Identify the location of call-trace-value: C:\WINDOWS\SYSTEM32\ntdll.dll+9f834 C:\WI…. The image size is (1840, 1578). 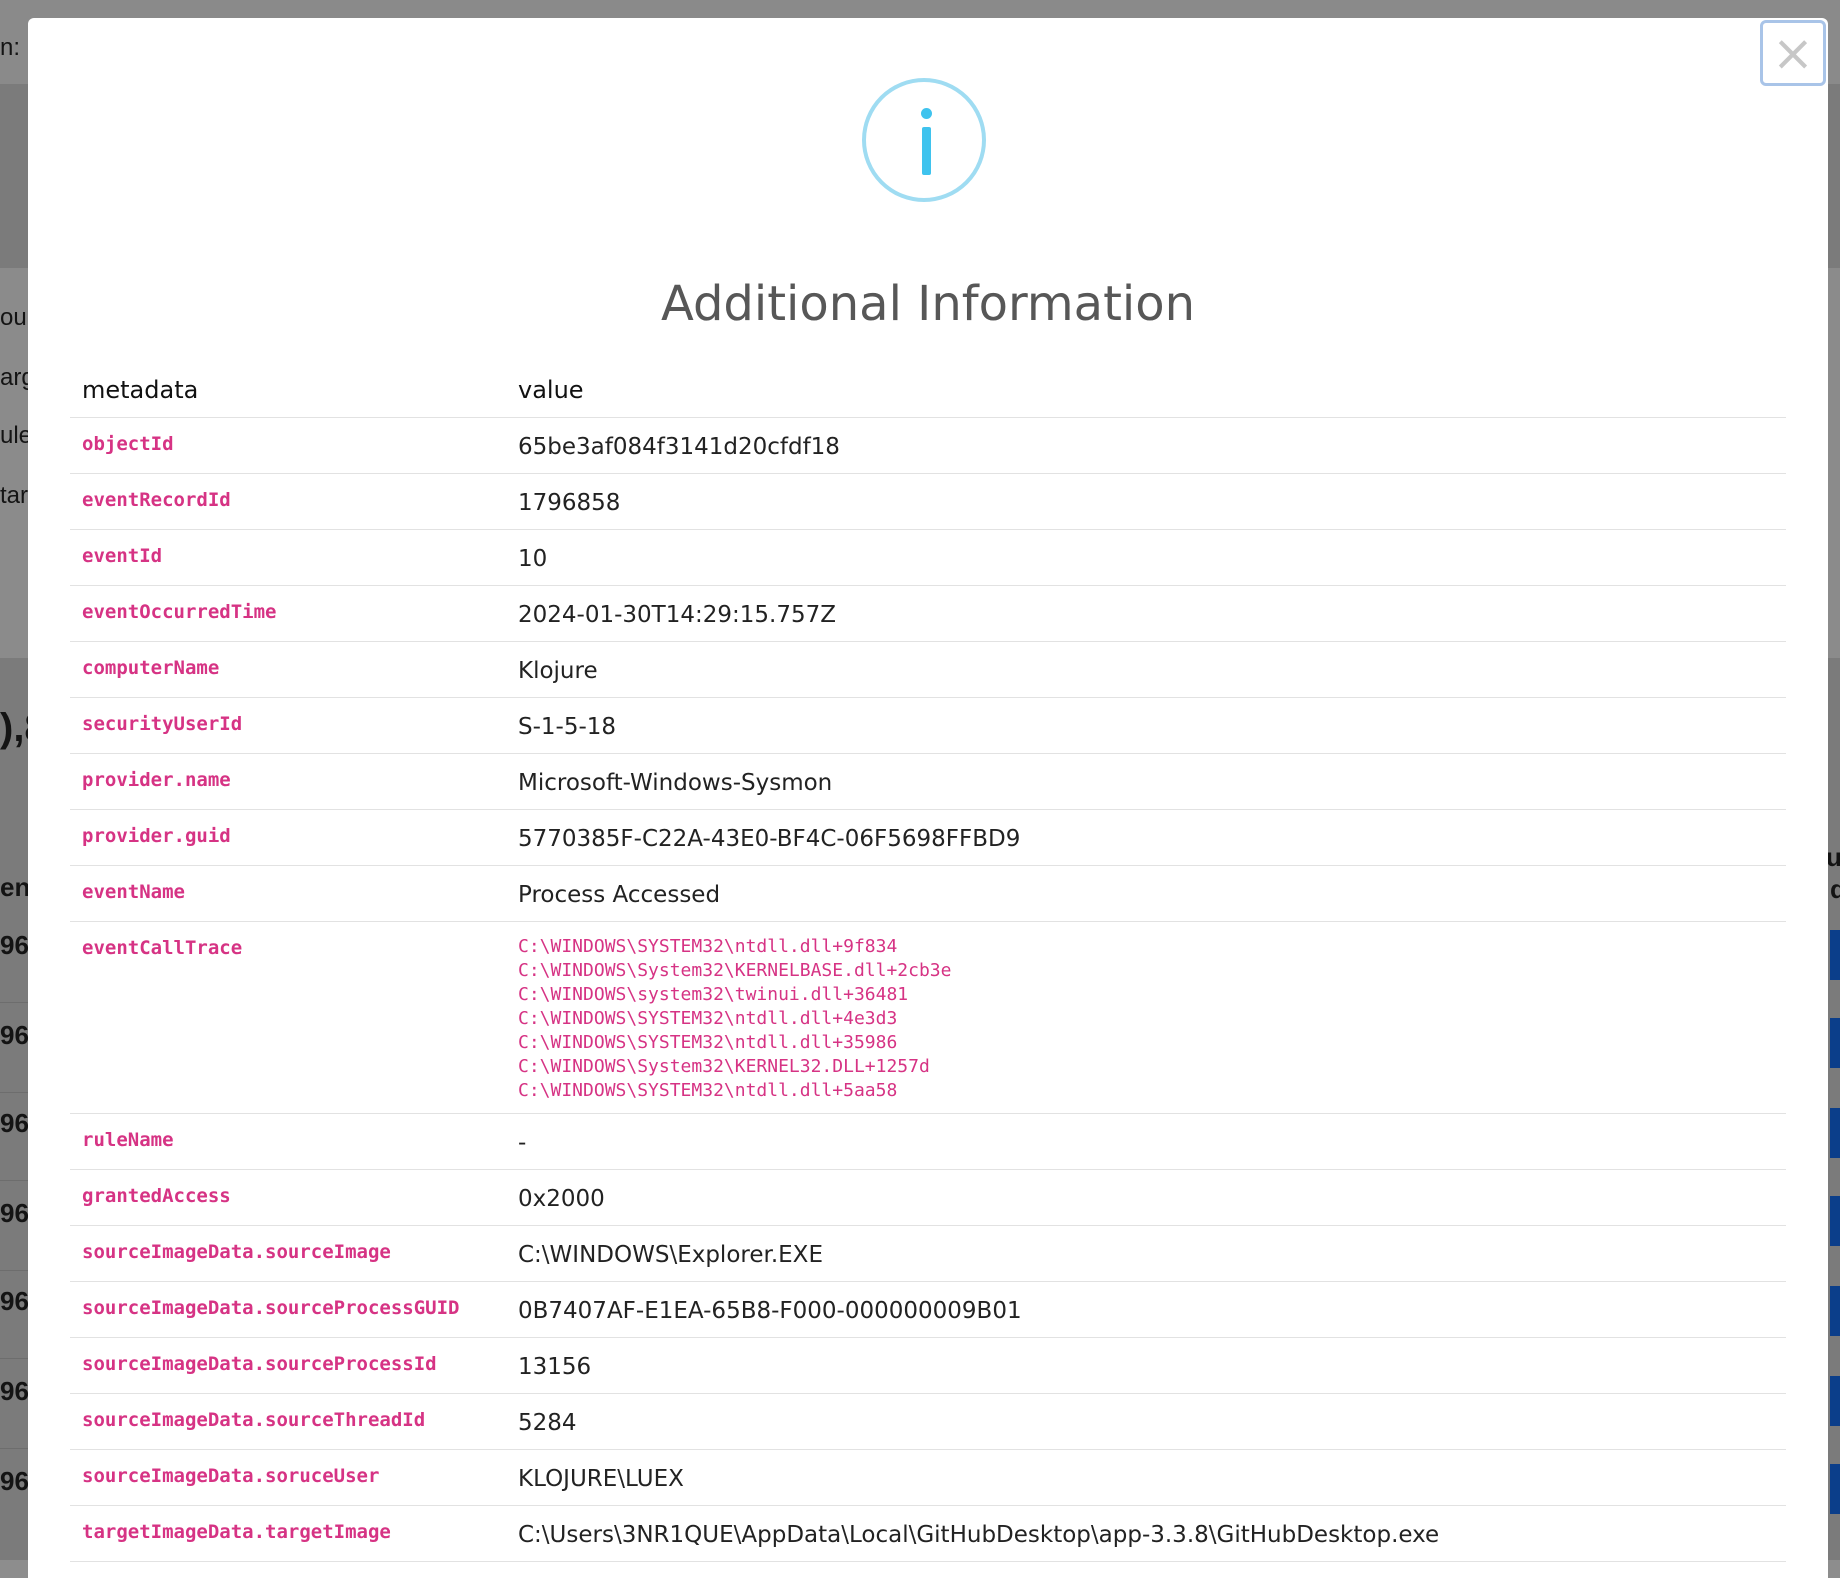
(1146, 1017).